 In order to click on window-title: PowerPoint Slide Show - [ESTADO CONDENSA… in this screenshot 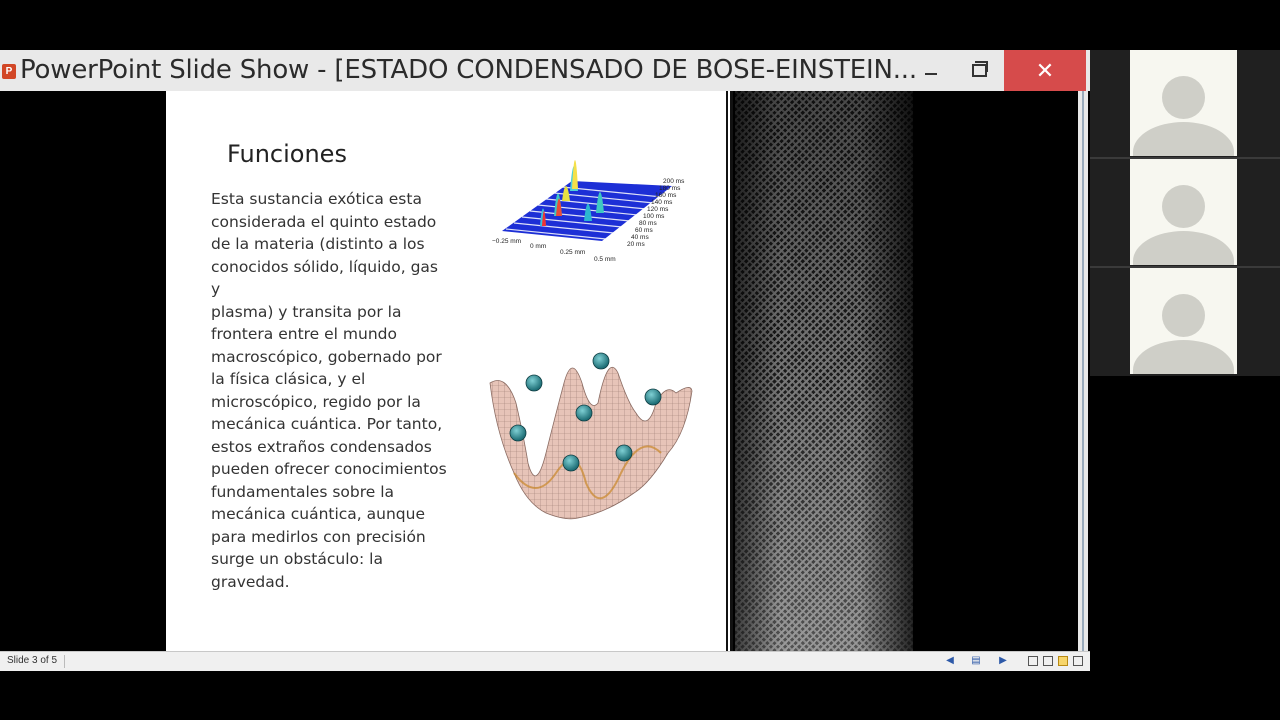, I will do `click(468, 70)`.